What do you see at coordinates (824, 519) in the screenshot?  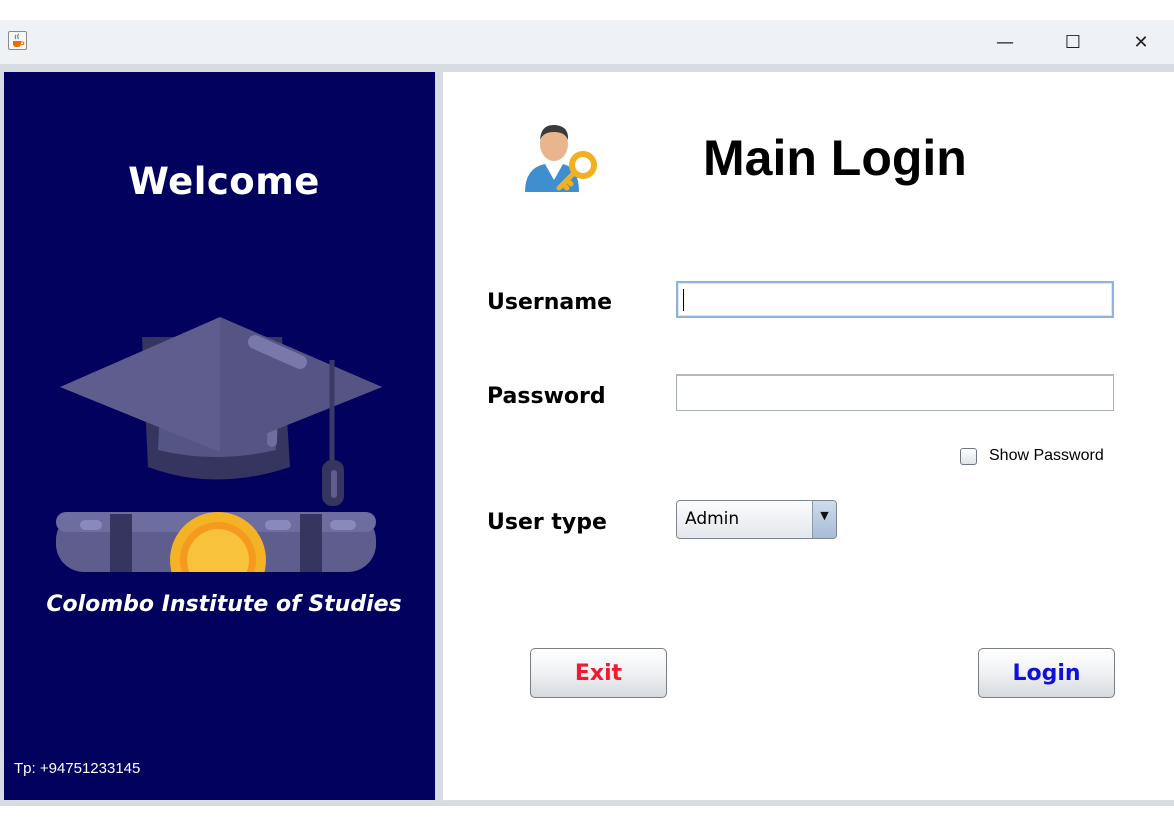 I see `dropdown-arrow-icon: ▼` at bounding box center [824, 519].